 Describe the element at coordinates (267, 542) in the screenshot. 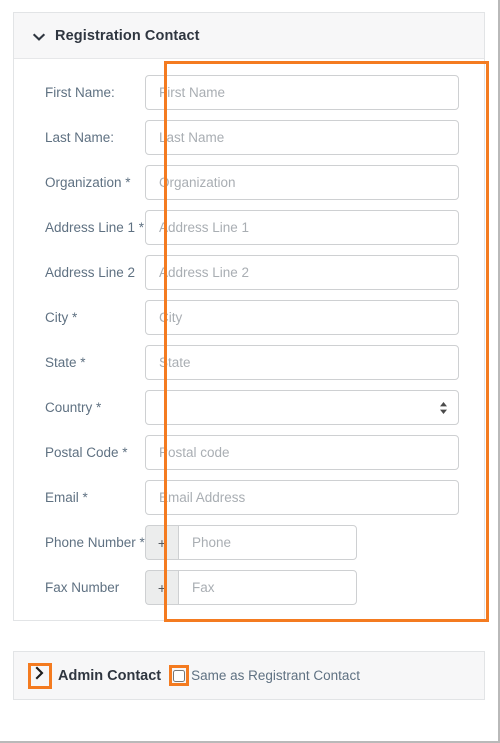

I see `phone-input` at that location.